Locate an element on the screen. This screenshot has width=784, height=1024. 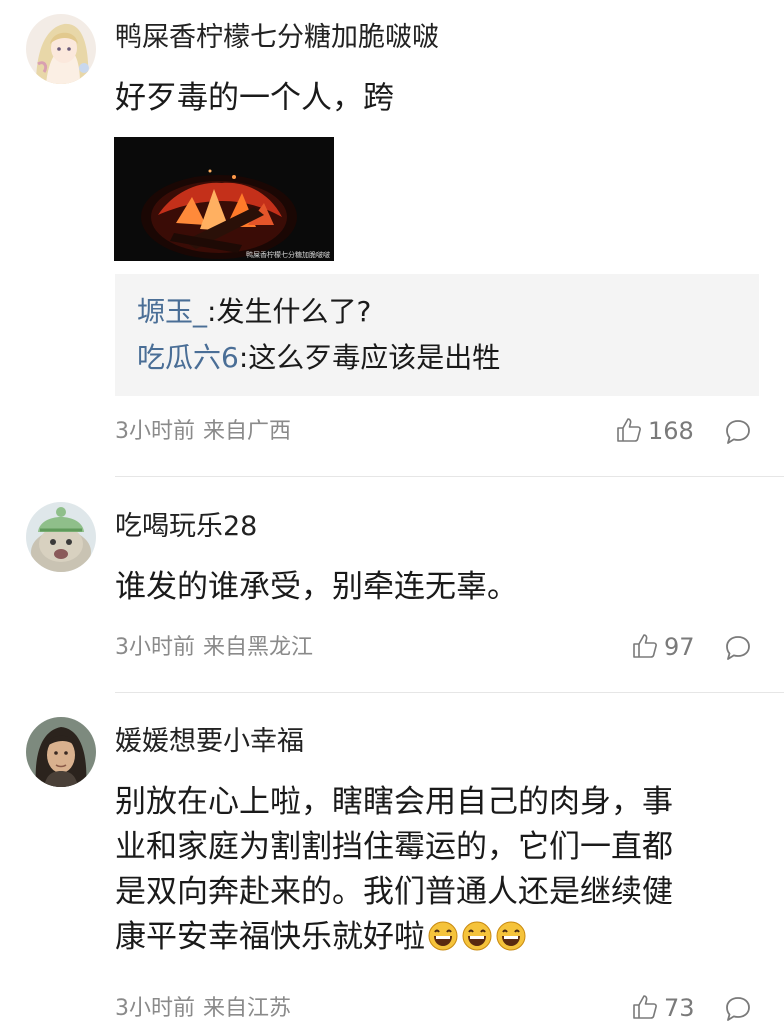
reply-item: 塬玉_:发生什么了? is located at coordinates (254, 312).